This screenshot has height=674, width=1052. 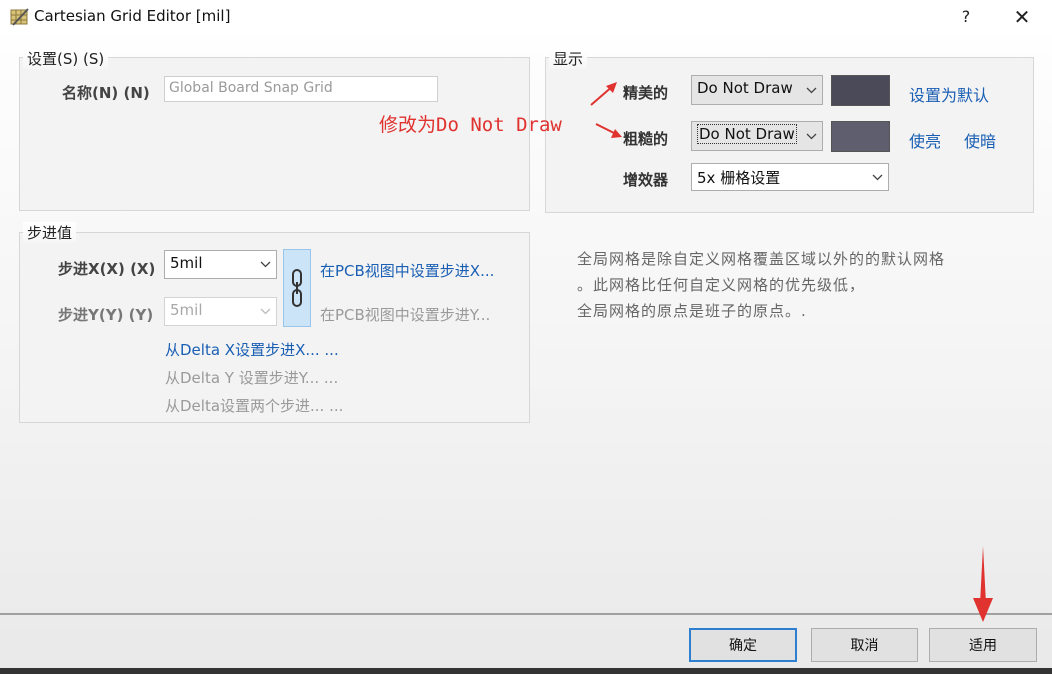 I want to click on ok-button: 确定, so click(x=743, y=645).